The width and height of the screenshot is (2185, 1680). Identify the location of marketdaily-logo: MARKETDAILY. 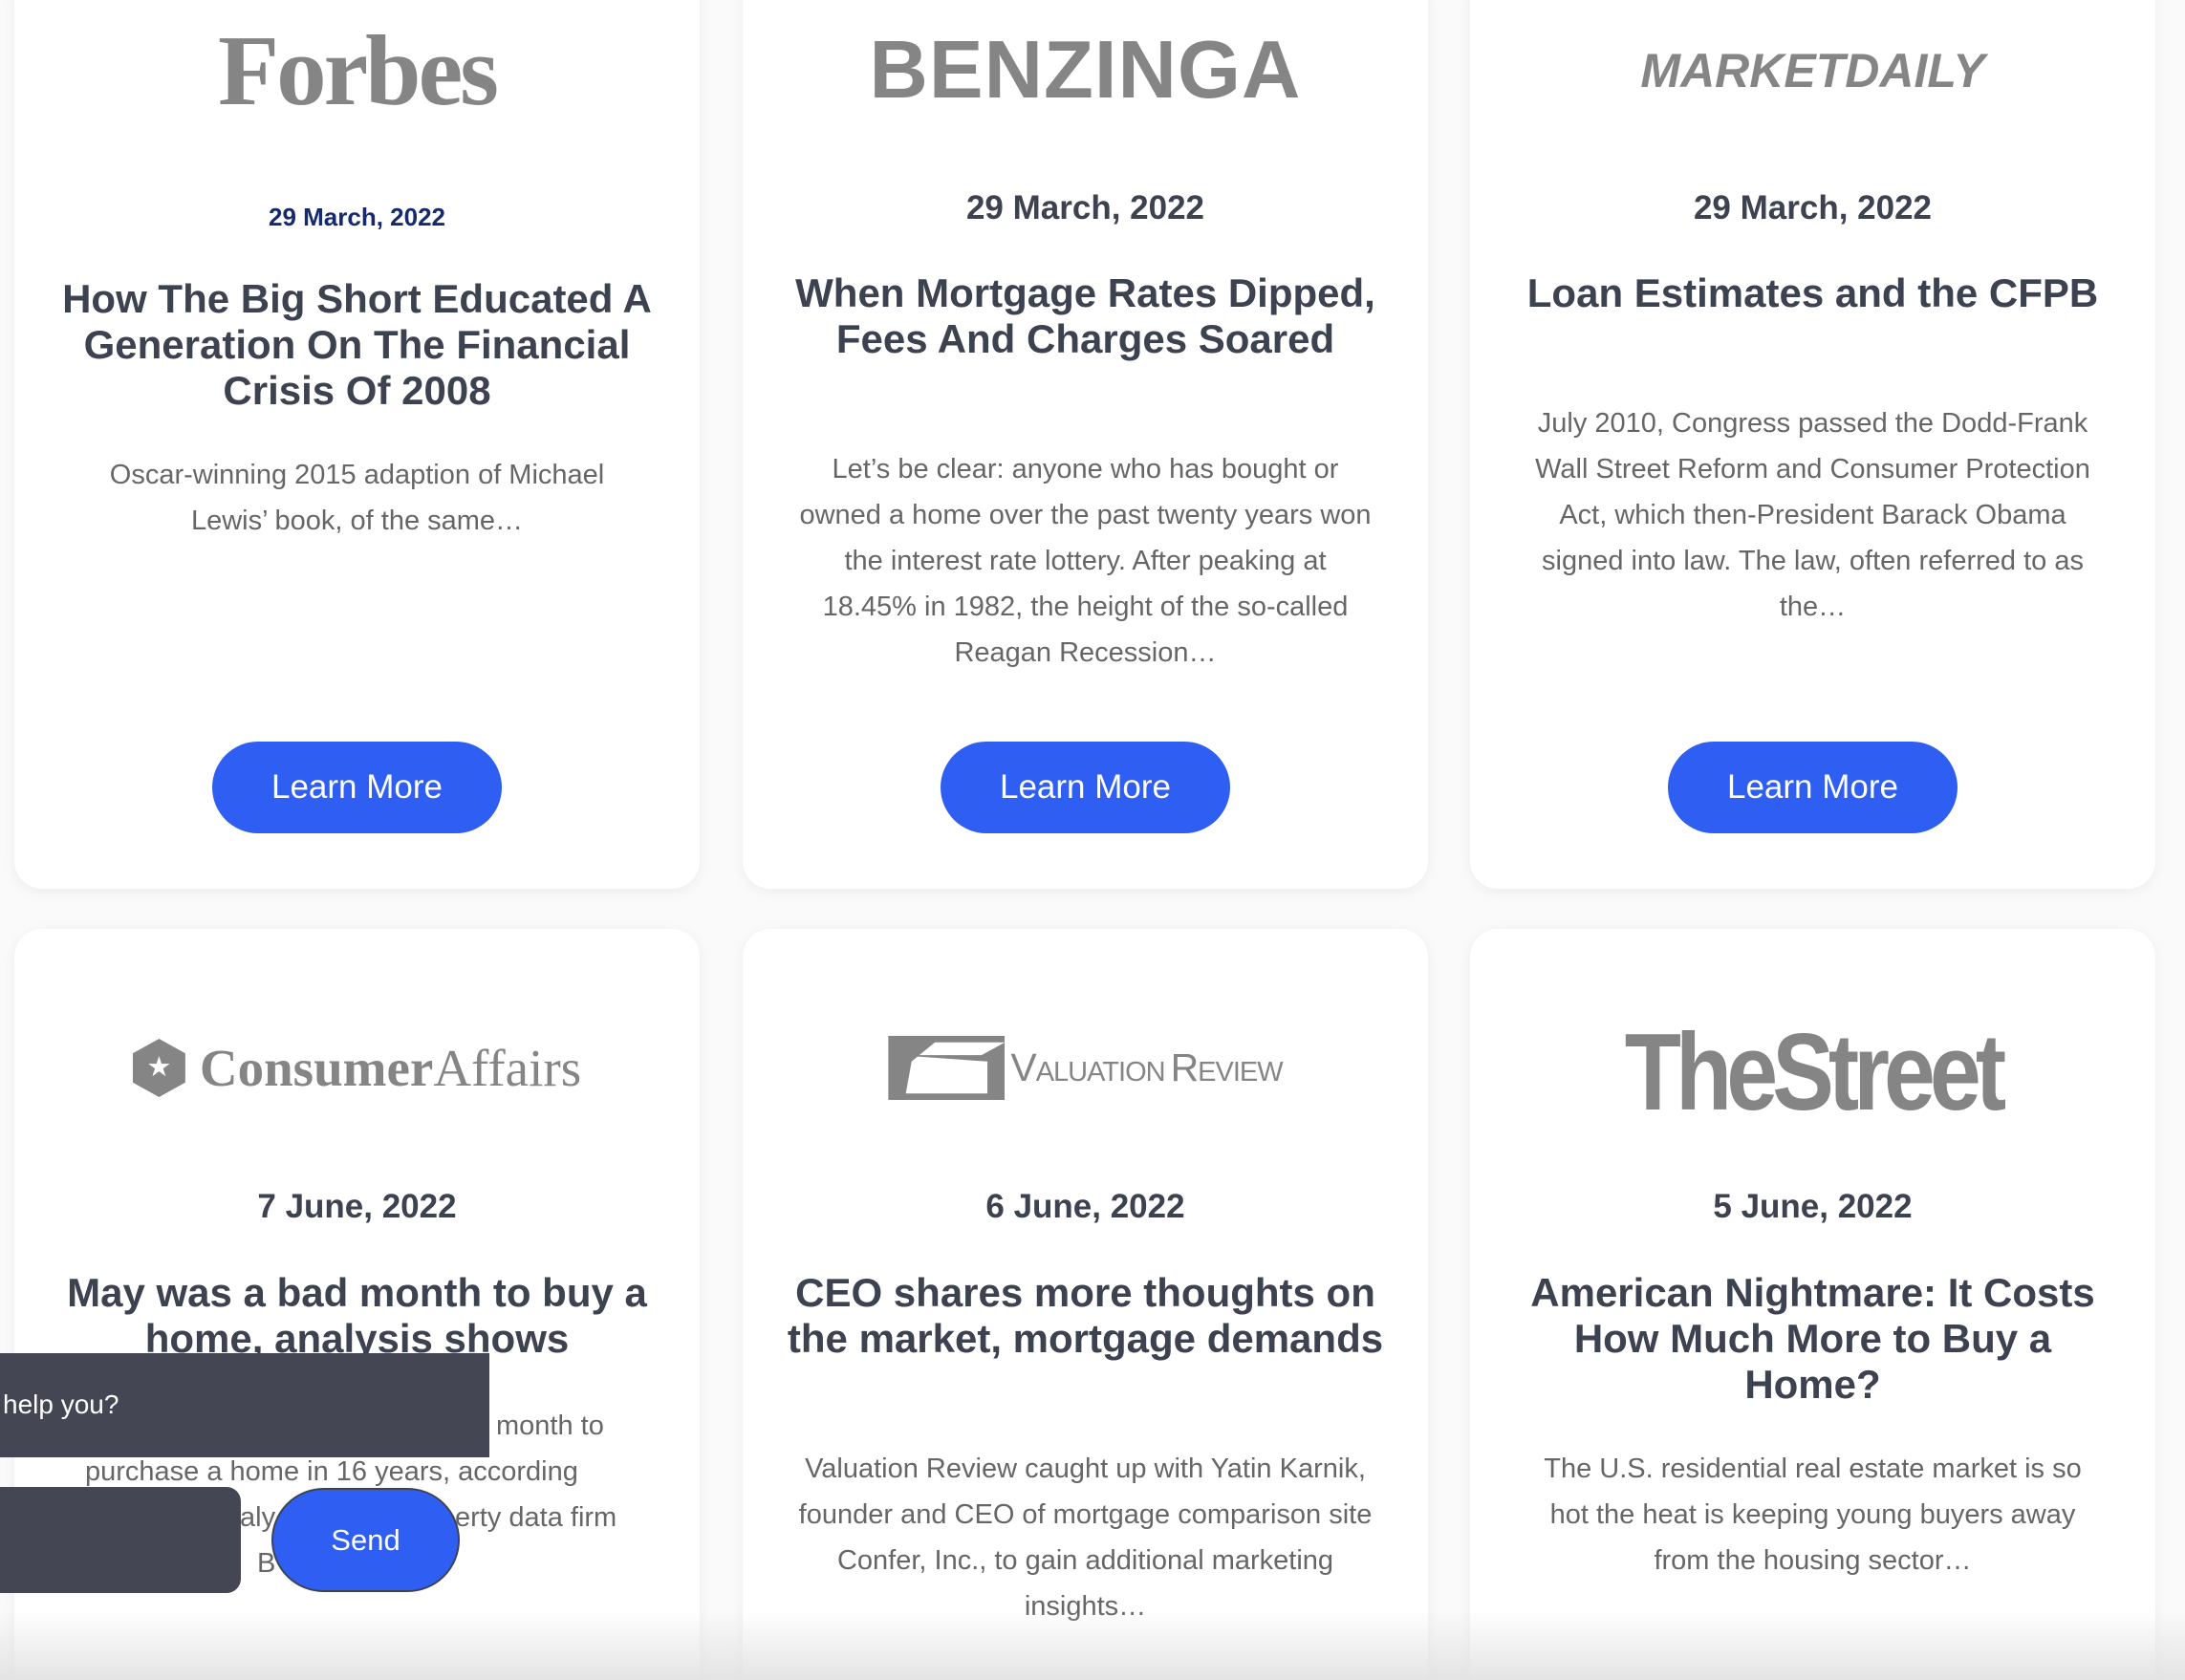
(1813, 70).